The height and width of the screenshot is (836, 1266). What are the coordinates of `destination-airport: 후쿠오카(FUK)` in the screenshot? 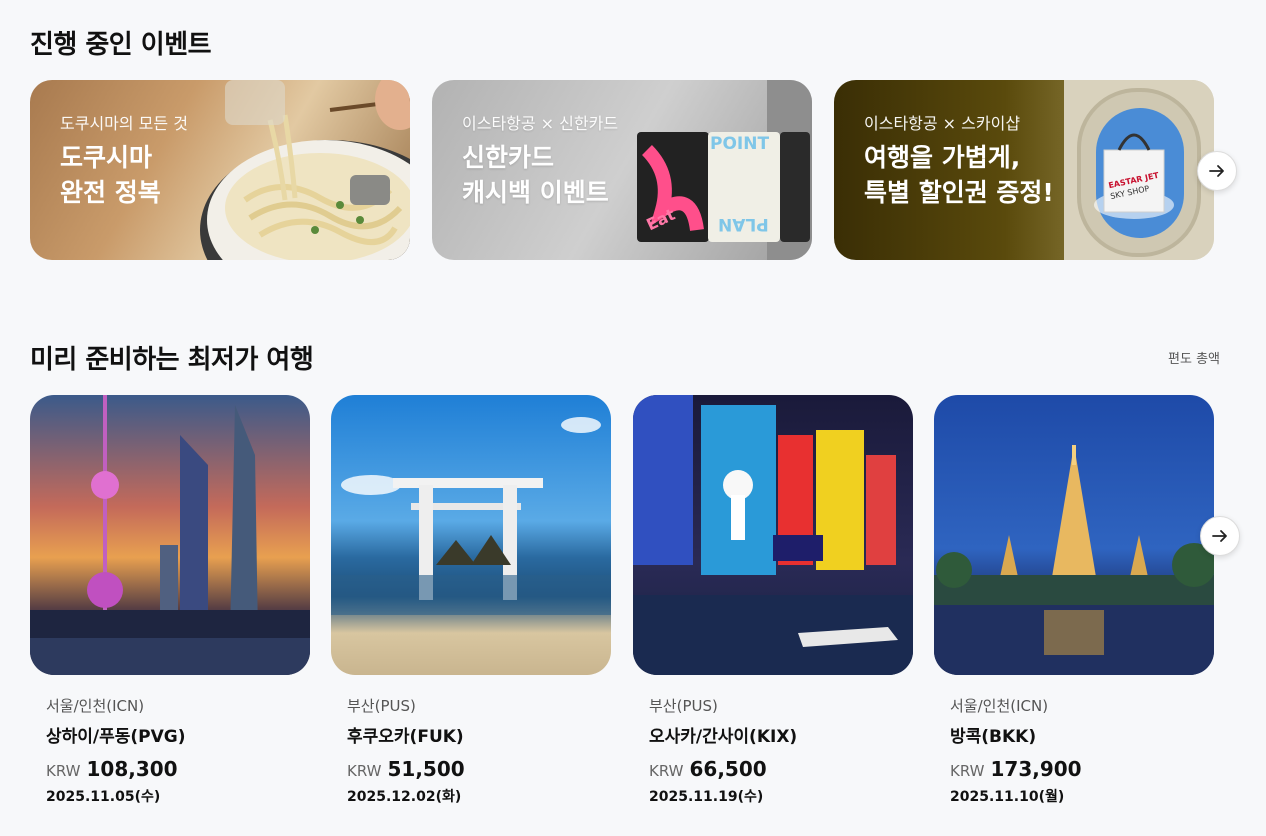 It's located at (405, 737).